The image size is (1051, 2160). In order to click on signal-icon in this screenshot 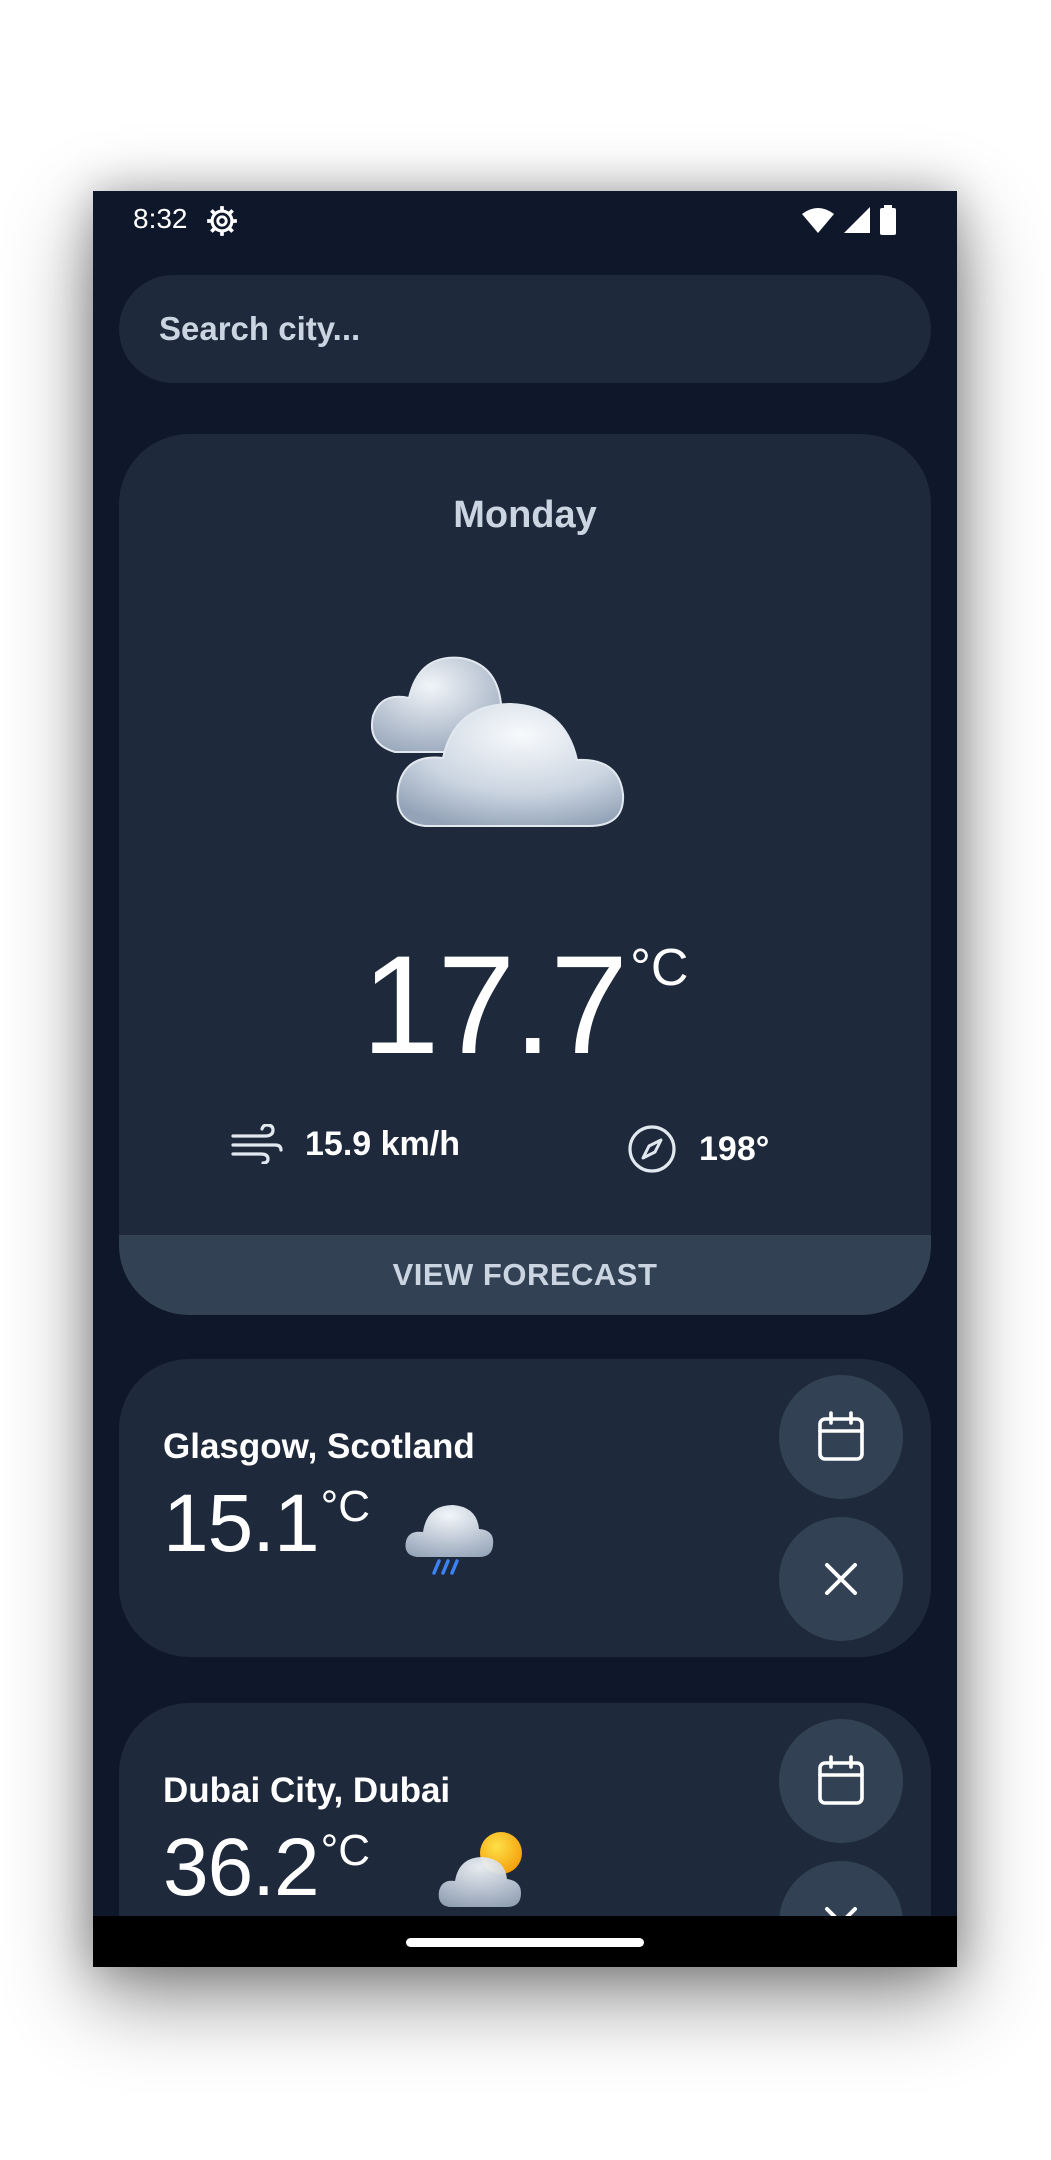, I will do `click(857, 220)`.